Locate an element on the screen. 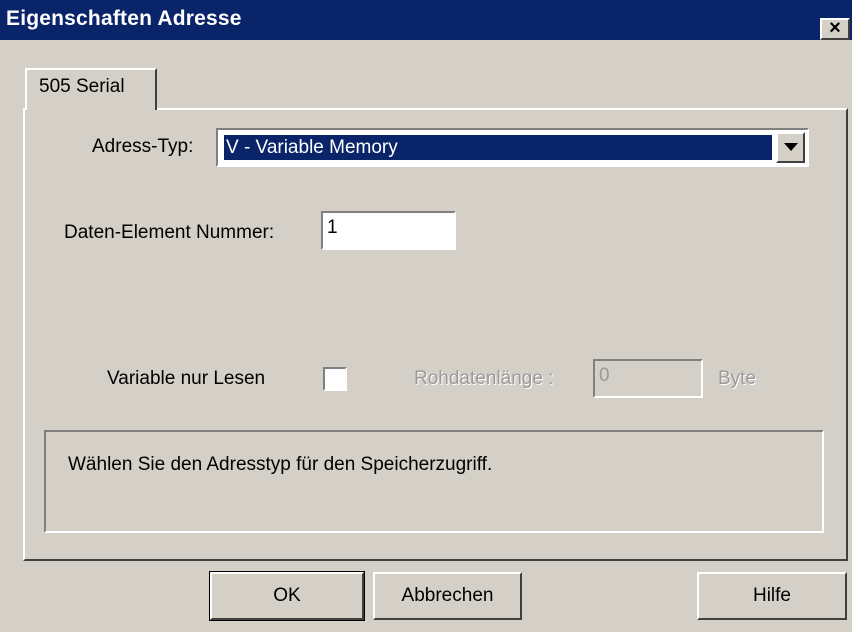 Image resolution: width=852 pixels, height=632 pixels. close-icon: × is located at coordinates (835, 28).